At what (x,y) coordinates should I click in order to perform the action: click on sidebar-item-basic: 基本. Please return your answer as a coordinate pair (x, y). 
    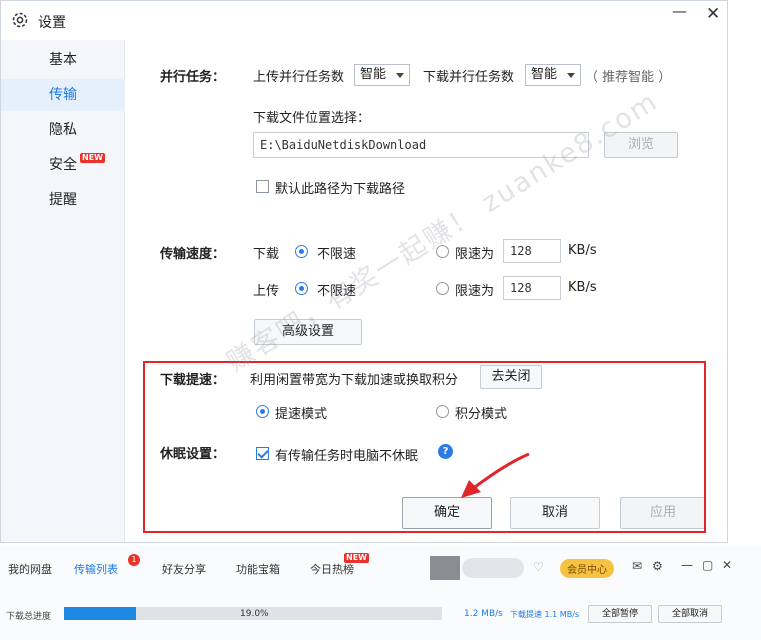
    Looking at the image, I should click on (63, 60).